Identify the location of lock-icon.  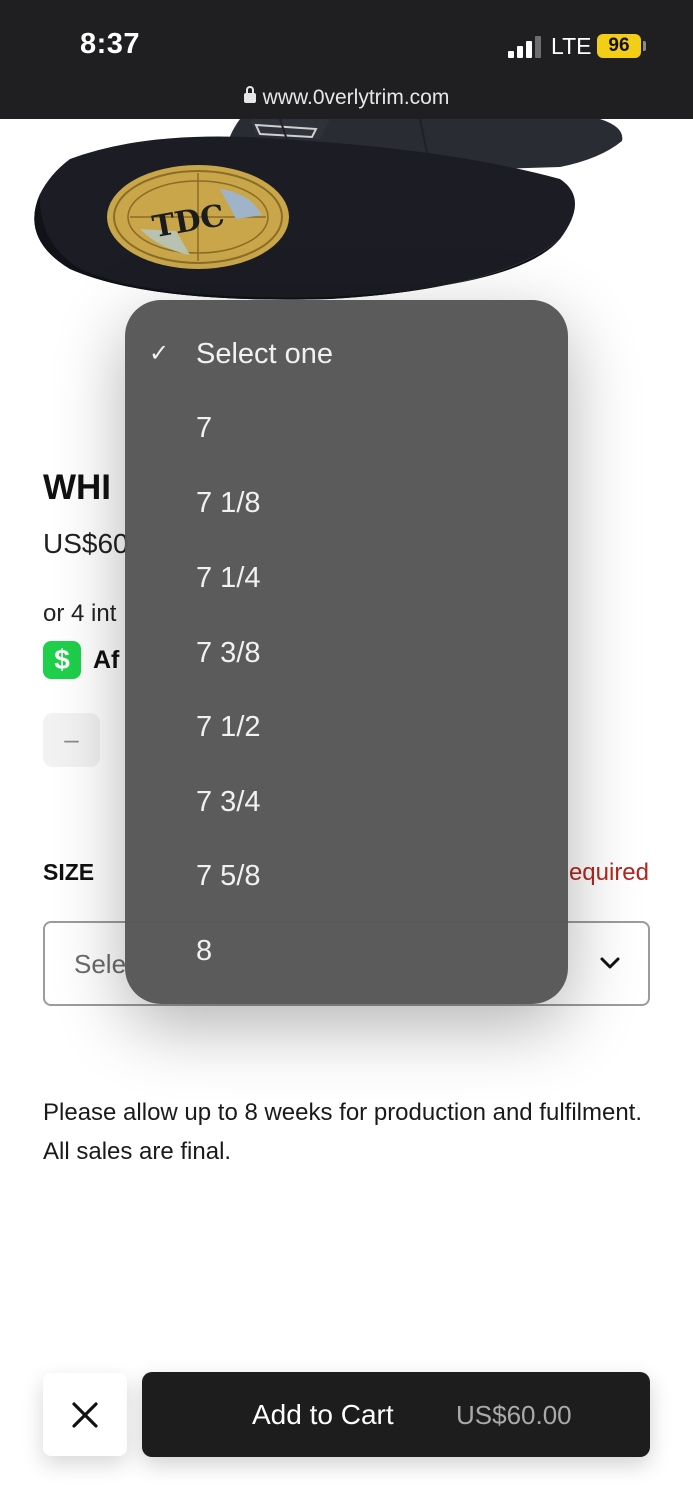
(249, 94).